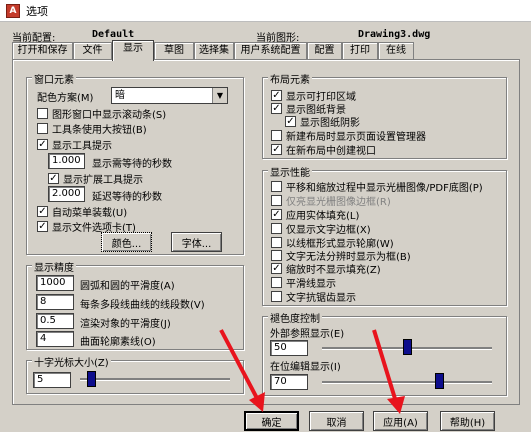 This screenshot has height=432, width=531. I want to click on inplace-slider-thumb, so click(439, 381).